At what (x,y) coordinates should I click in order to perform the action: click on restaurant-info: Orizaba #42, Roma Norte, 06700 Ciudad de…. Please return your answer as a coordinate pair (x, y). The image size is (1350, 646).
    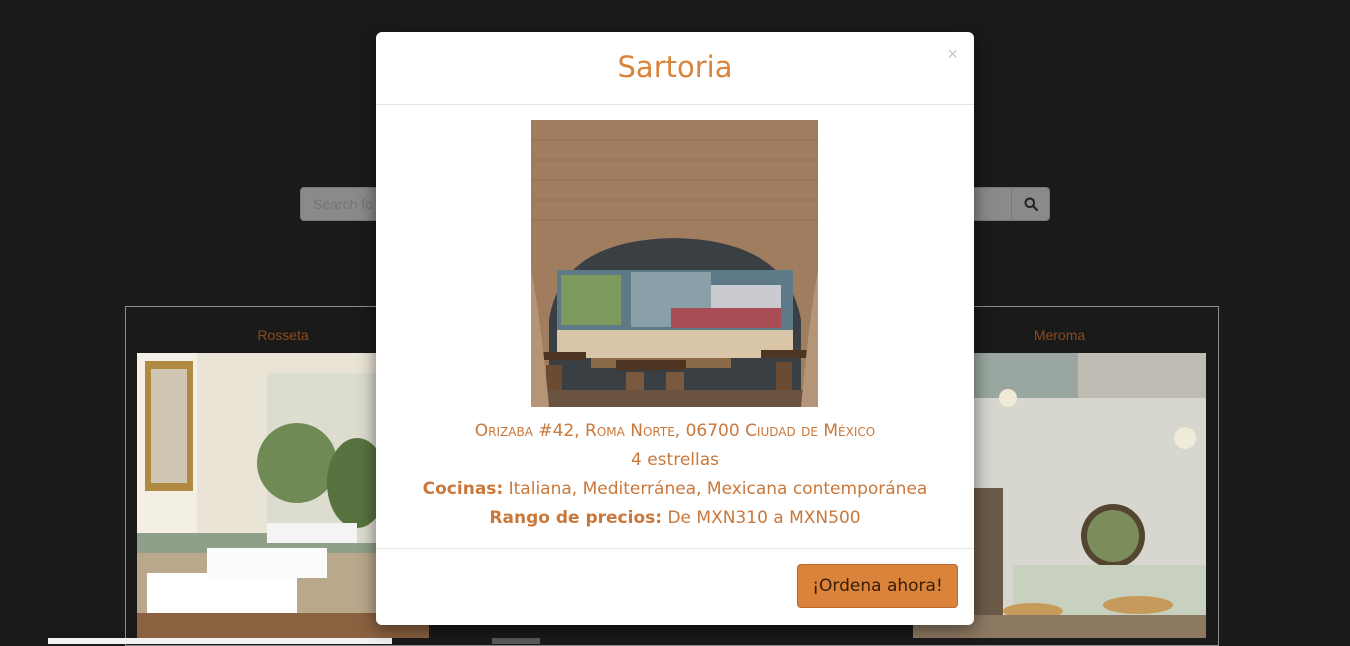
    Looking at the image, I should click on (675, 475).